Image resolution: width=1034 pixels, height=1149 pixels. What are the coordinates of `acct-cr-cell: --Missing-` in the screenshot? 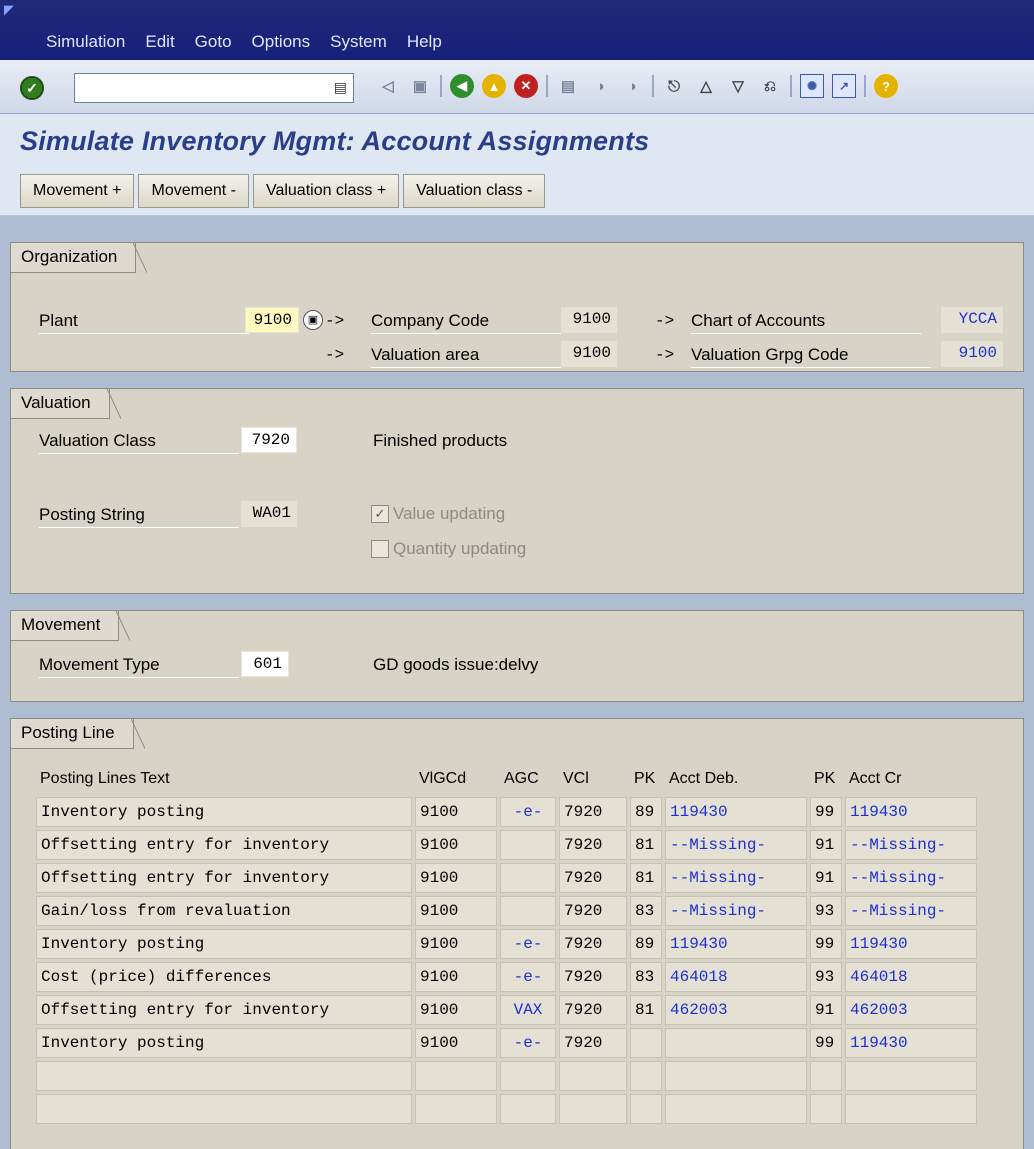 It's located at (911, 878).